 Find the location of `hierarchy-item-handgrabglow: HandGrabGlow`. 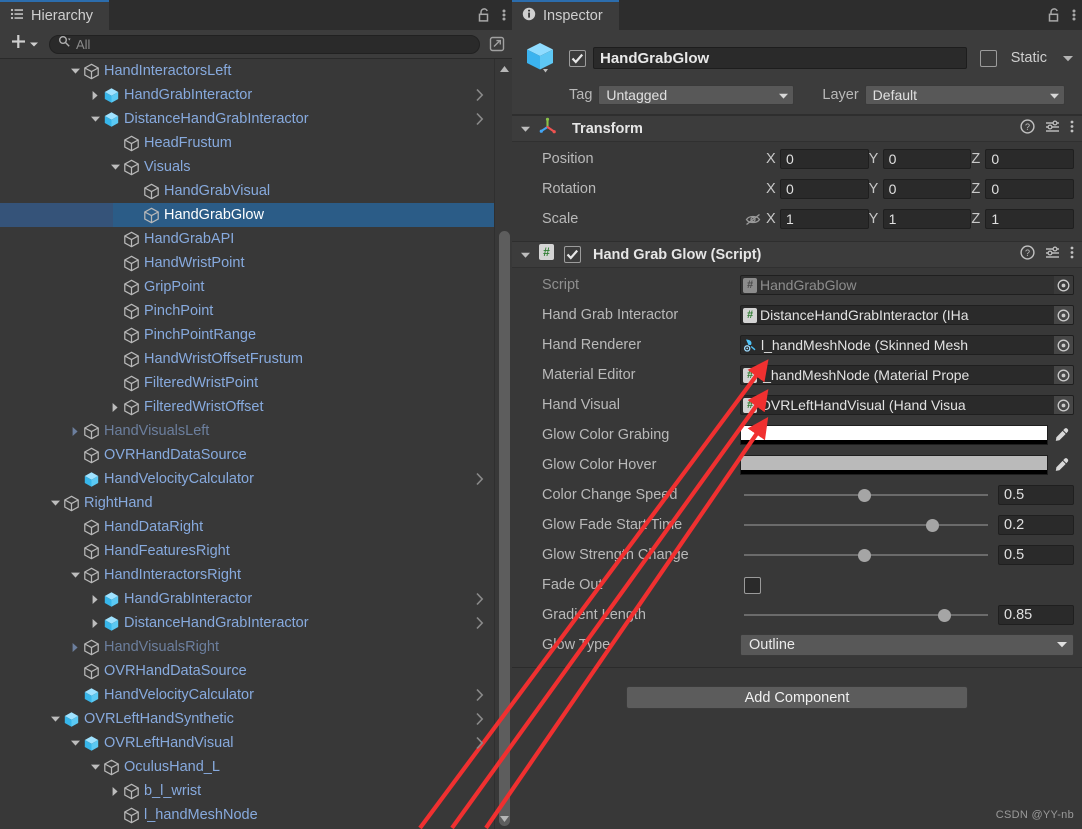

hierarchy-item-handgrabglow: HandGrabGlow is located at coordinates (247, 215).